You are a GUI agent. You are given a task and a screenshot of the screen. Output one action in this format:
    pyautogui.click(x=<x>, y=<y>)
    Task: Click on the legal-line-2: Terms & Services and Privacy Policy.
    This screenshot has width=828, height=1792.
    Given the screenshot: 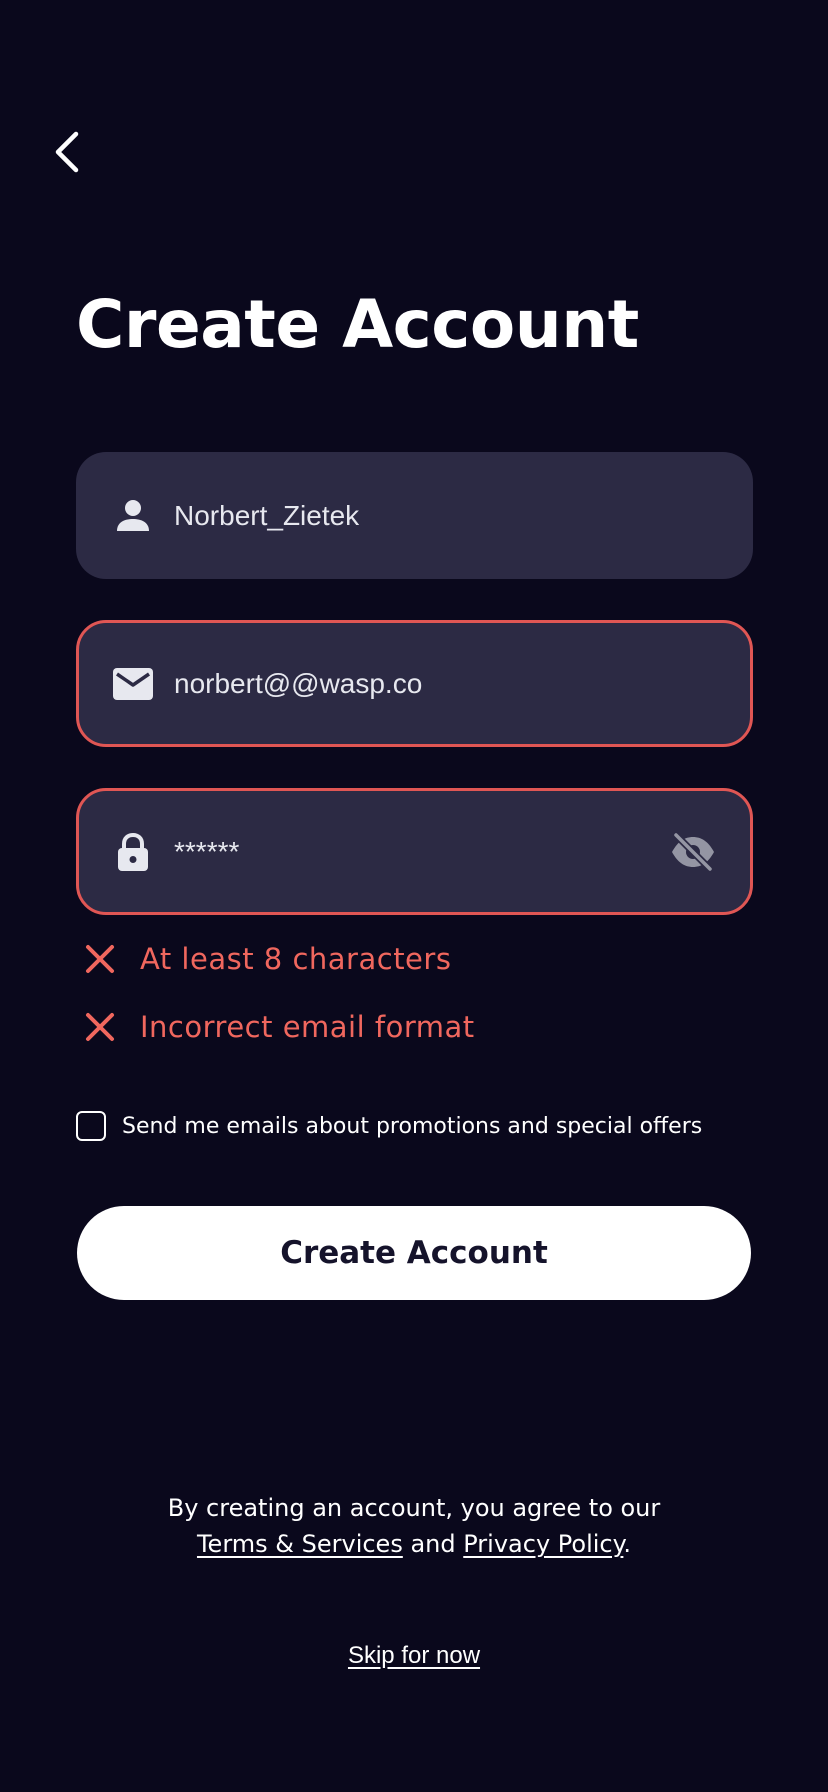 What is the action you would take?
    pyautogui.click(x=414, y=1544)
    